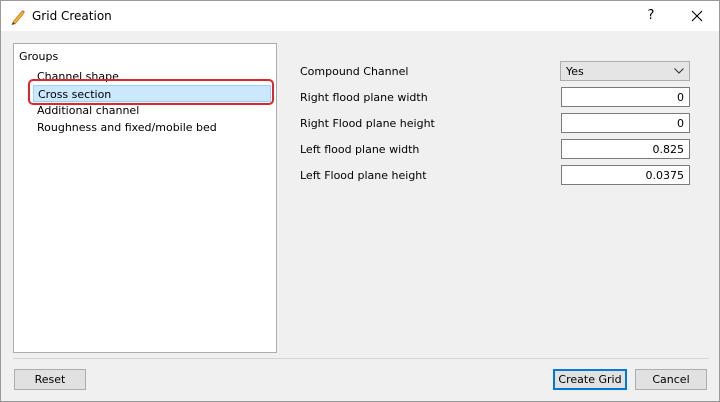  What do you see at coordinates (50, 379) in the screenshot?
I see `reset-button: Reset` at bounding box center [50, 379].